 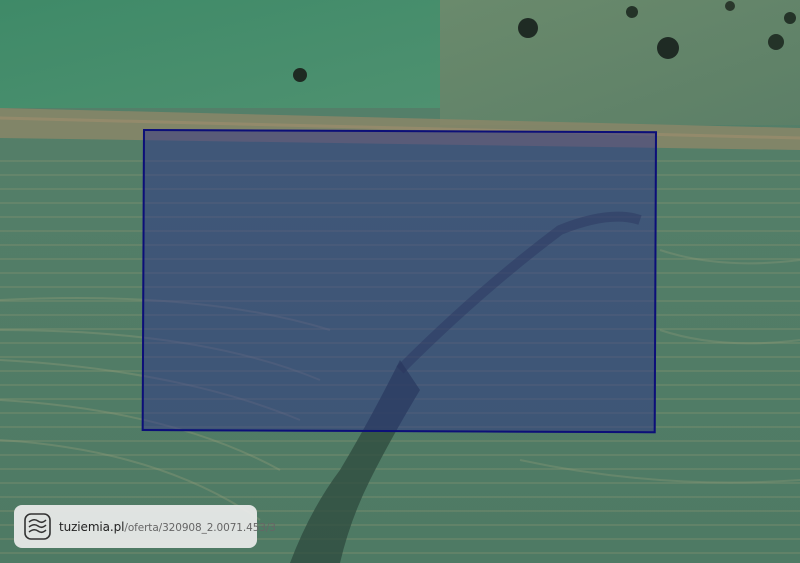 I want to click on source-domain: tuziemia.pl, so click(x=92, y=526).